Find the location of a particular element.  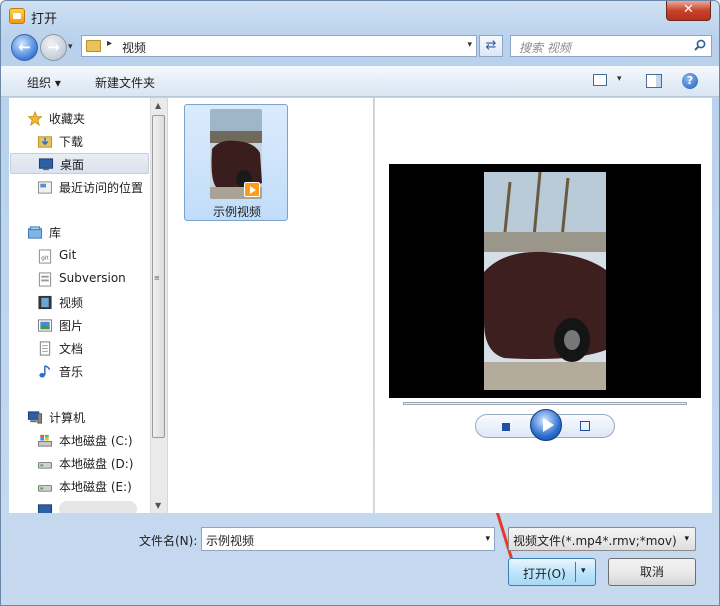

scroll-up-arrow: ▲ is located at coordinates (158, 105).